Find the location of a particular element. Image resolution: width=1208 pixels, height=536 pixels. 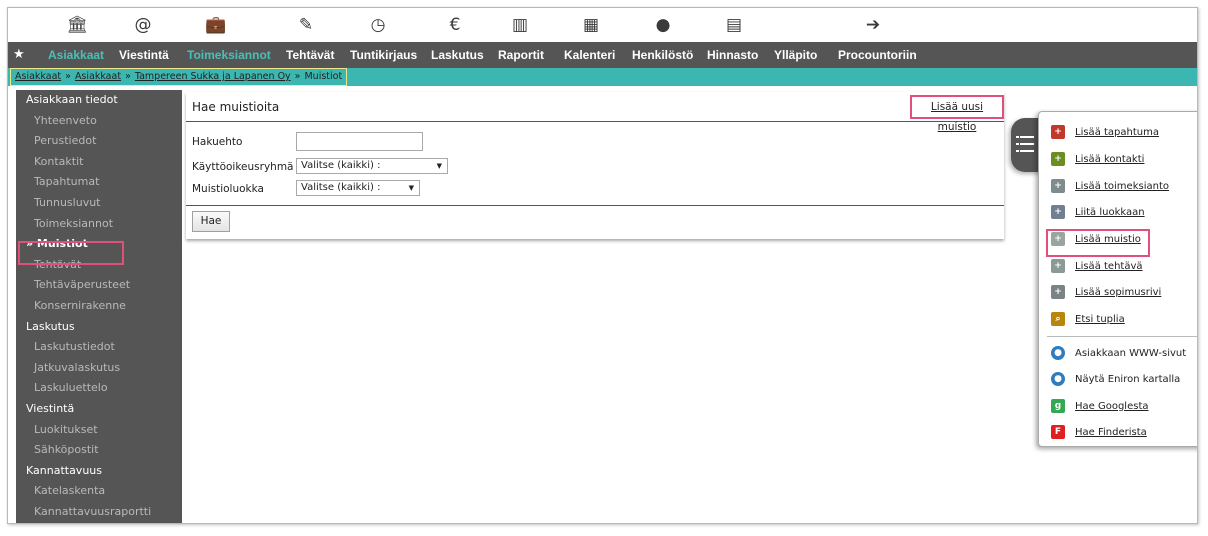

stack-add-icon: + is located at coordinates (1058, 212).